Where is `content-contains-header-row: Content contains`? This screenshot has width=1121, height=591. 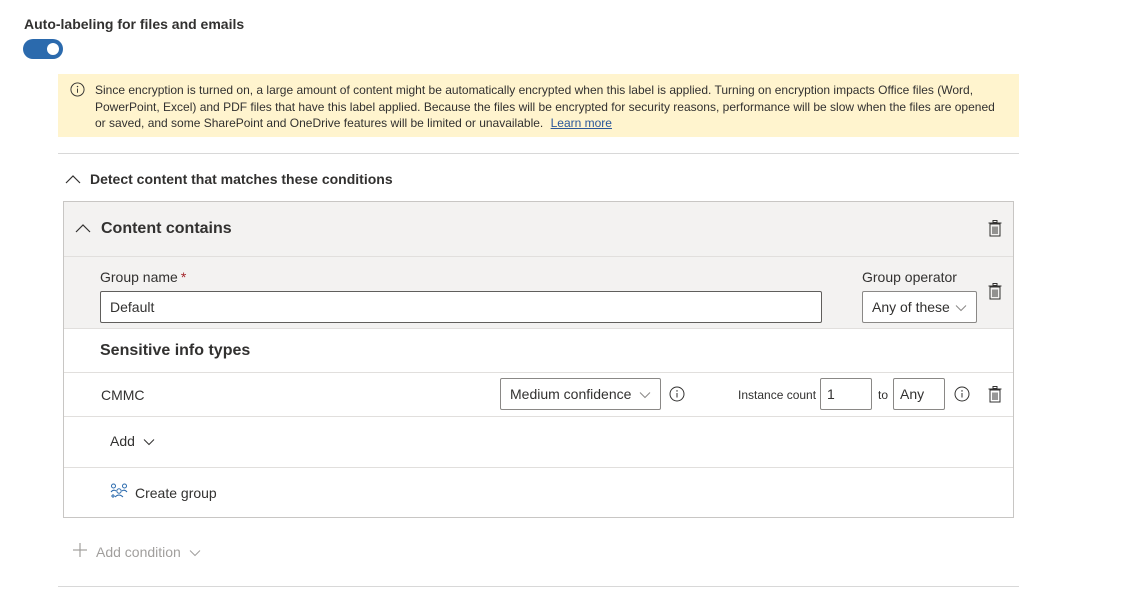
content-contains-header-row: Content contains is located at coordinates (538, 229).